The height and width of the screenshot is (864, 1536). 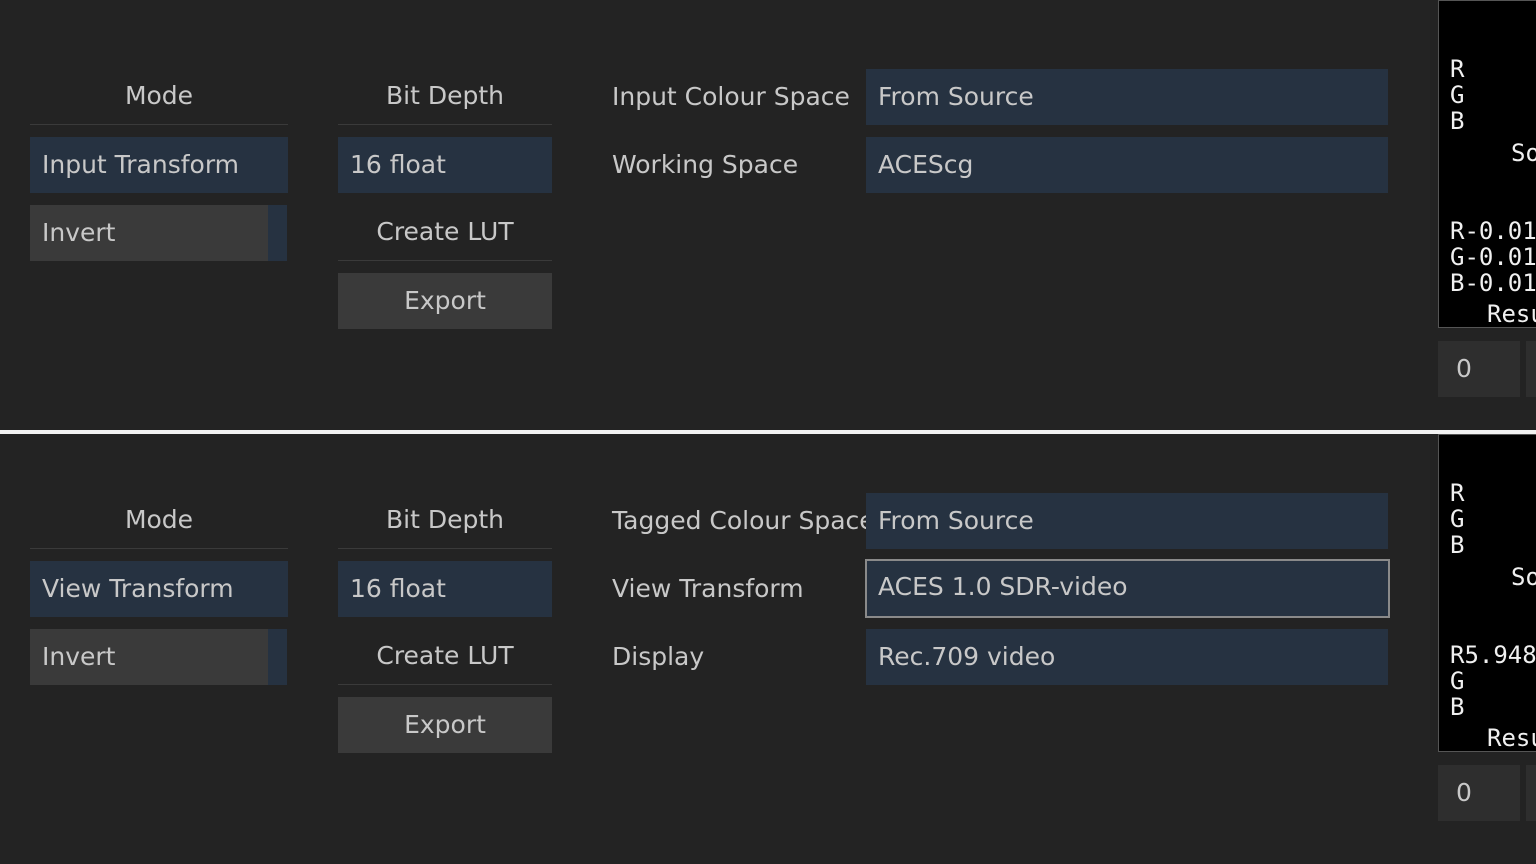 What do you see at coordinates (1487, 593) in the screenshot?
I see `pixel-readout: R G B Sour R5.9485 G B Resu` at bounding box center [1487, 593].